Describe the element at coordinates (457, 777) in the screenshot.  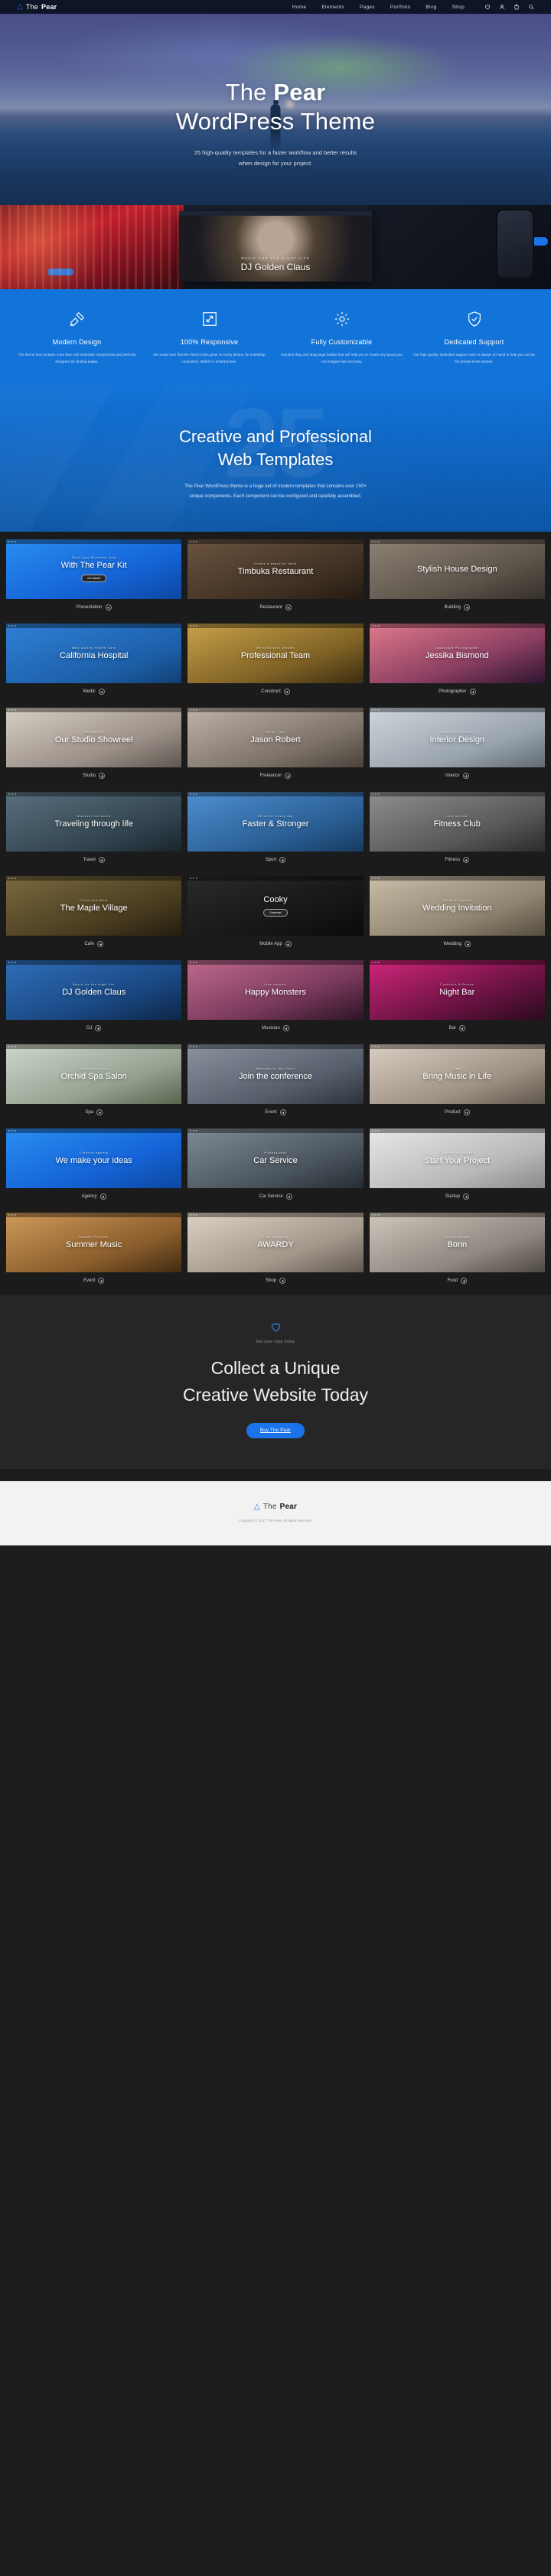
I see `template-caption: Interior` at that location.